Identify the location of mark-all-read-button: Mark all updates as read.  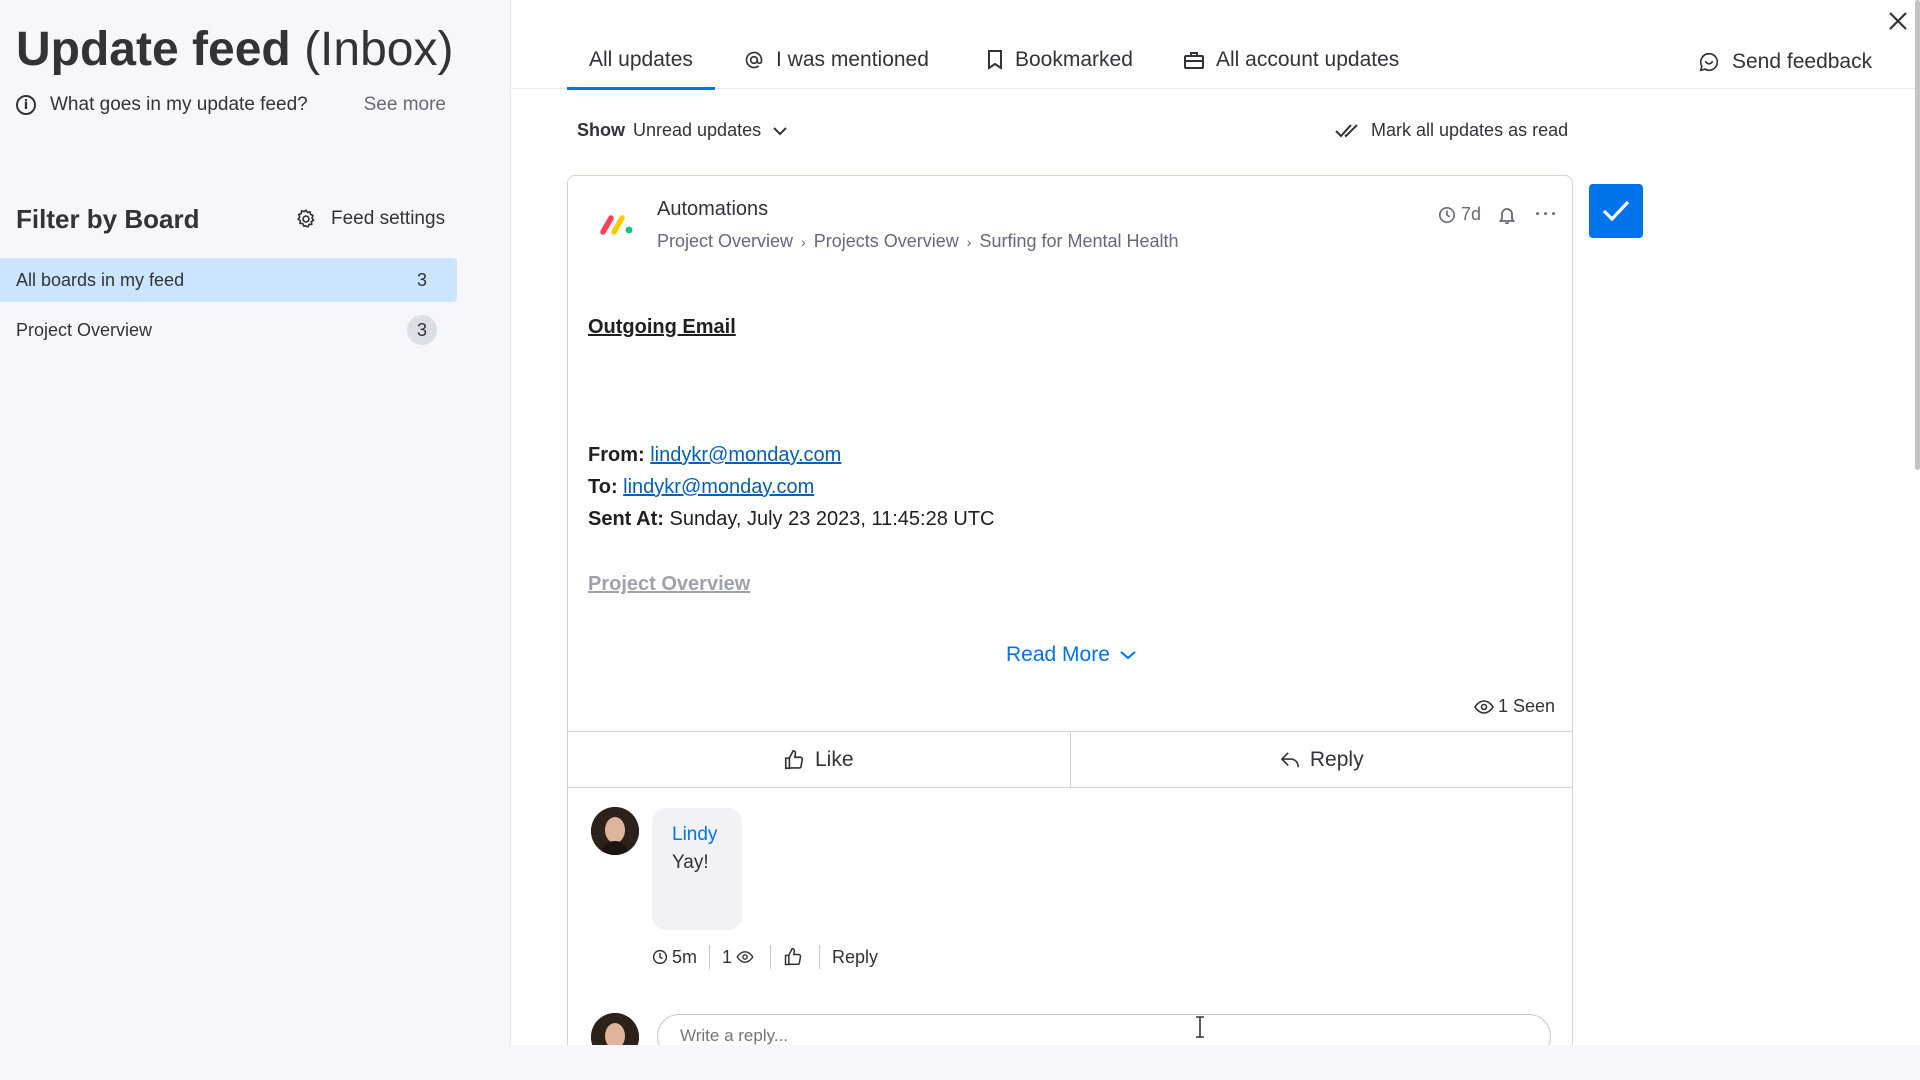
(1451, 130).